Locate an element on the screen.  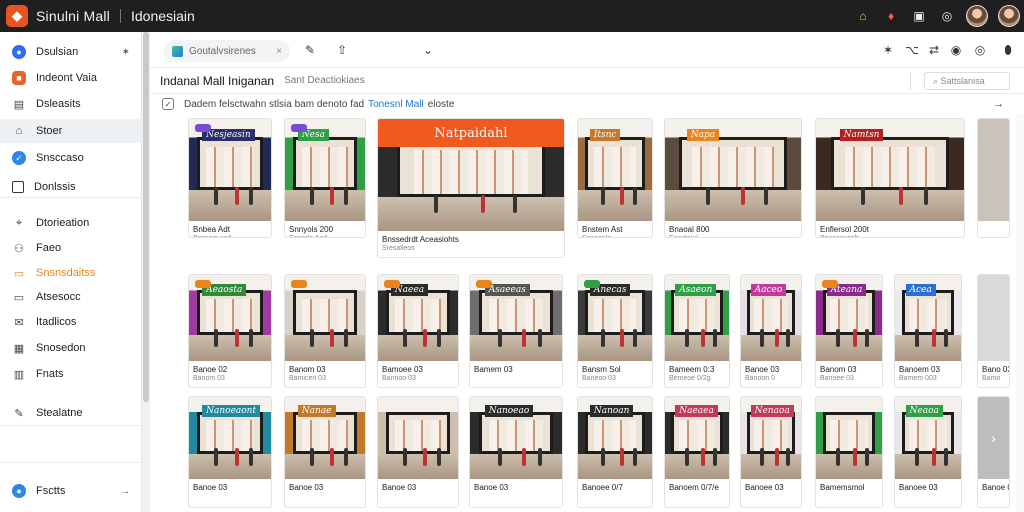
store-card: Nanoeaont Banoe 03 is located at coordinates (230, 452).